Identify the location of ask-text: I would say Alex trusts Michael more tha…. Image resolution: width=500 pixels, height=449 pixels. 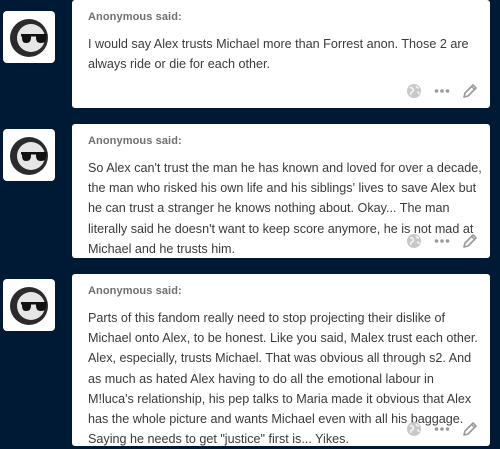
(278, 54).